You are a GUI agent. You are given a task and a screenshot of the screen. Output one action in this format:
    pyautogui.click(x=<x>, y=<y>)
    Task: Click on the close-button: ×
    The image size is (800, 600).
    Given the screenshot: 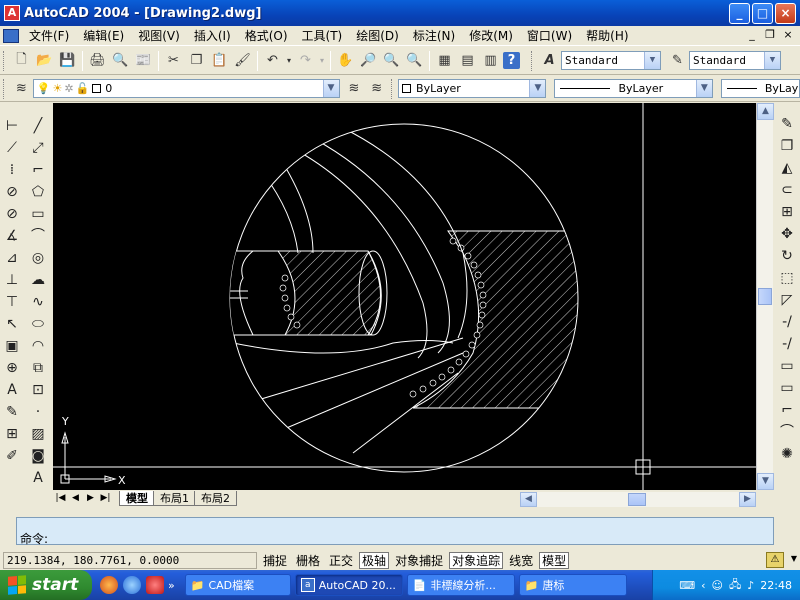 What is the action you would take?
    pyautogui.click(x=785, y=13)
    